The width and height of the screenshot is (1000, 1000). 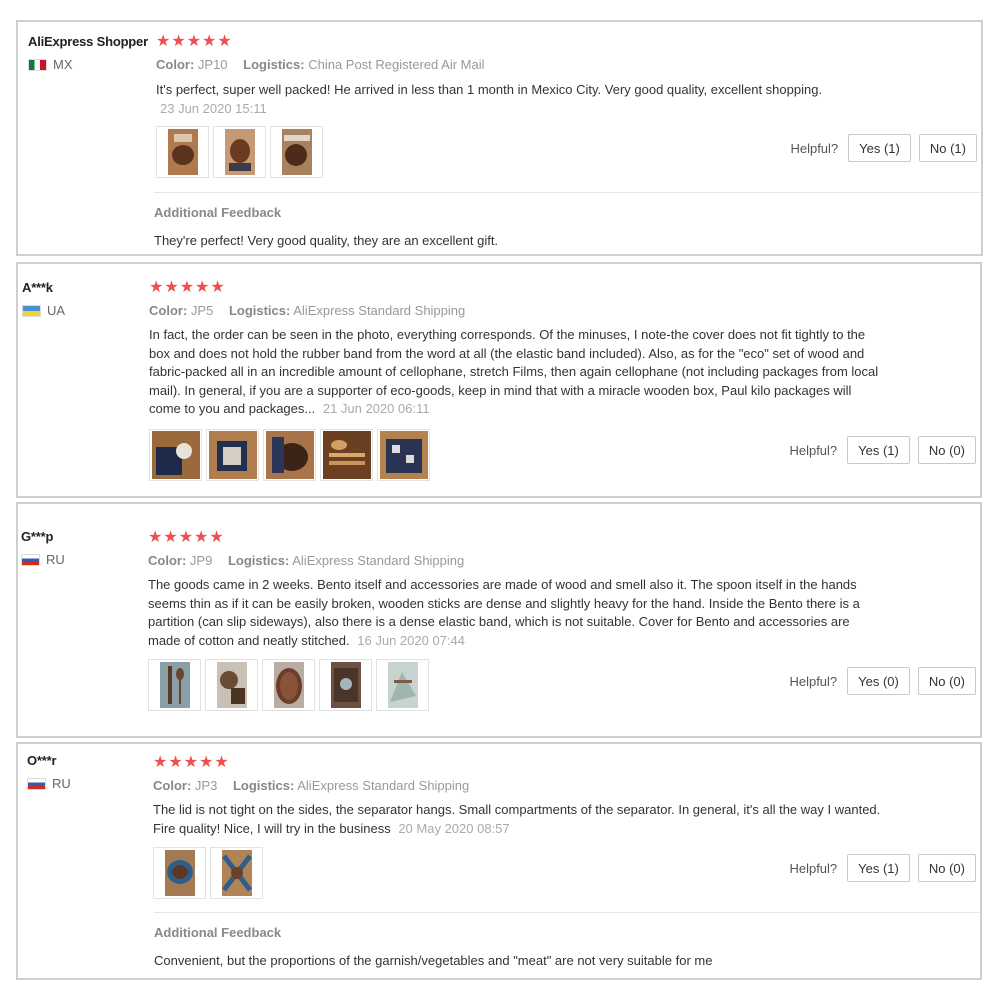 I want to click on reviewer-name: O***r, so click(x=42, y=760).